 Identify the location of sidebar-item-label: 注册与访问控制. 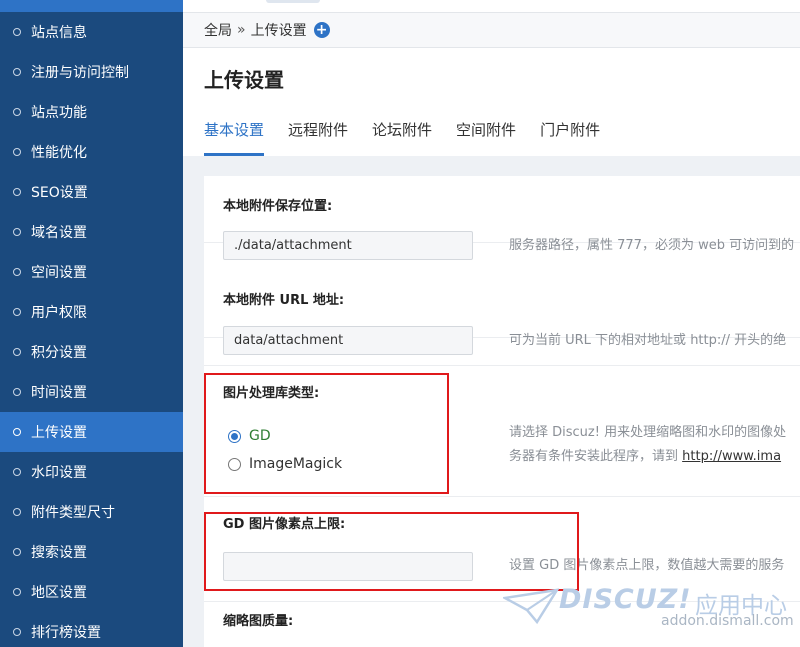
(80, 73).